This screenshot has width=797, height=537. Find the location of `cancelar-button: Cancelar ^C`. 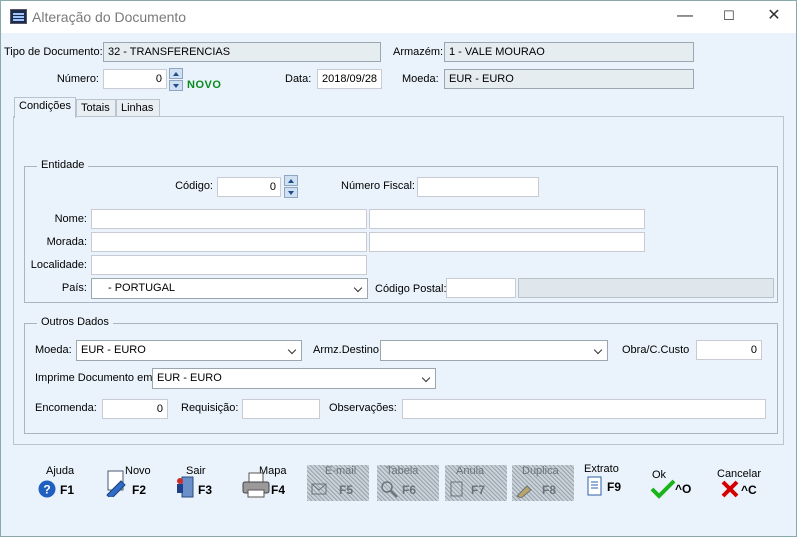

cancelar-button: Cancelar ^C is located at coordinates (748, 483).